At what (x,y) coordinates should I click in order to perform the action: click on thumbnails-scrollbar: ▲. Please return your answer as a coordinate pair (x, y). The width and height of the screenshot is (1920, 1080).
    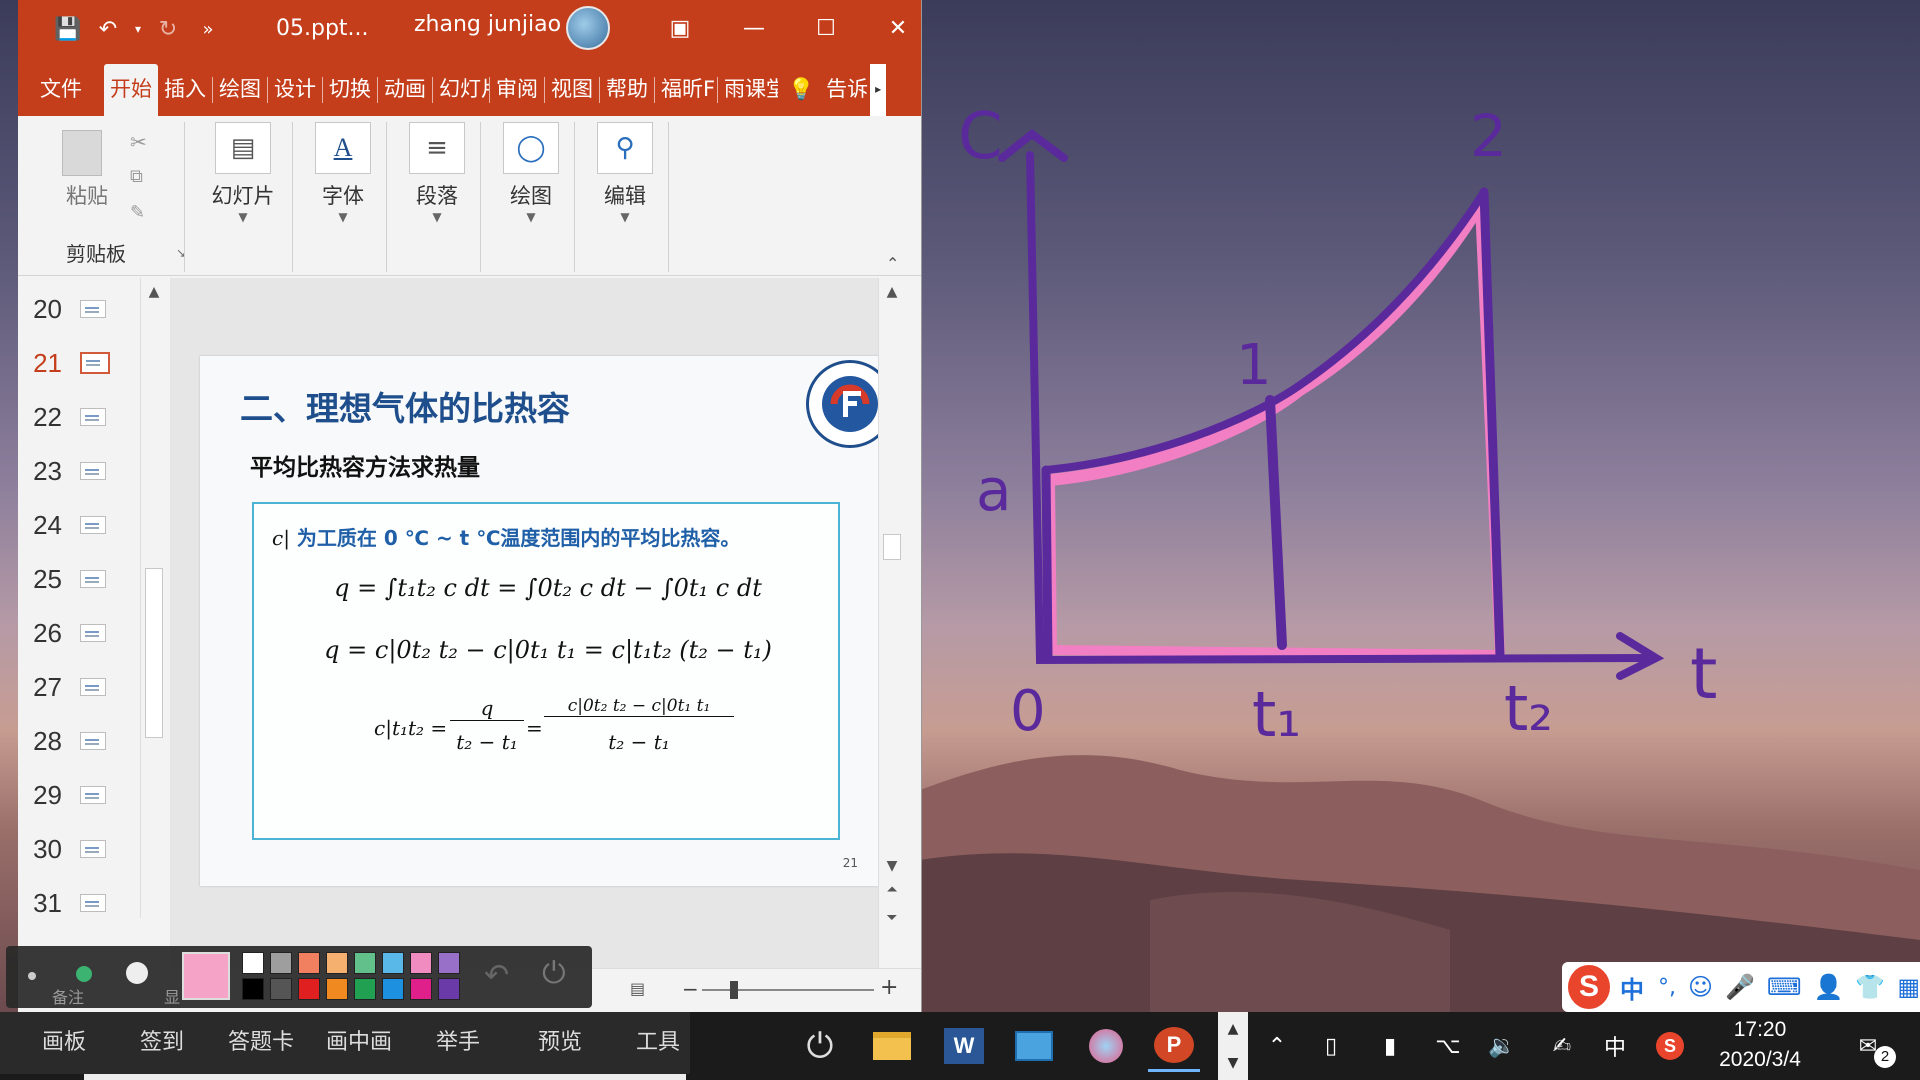
    Looking at the image, I should click on (153, 598).